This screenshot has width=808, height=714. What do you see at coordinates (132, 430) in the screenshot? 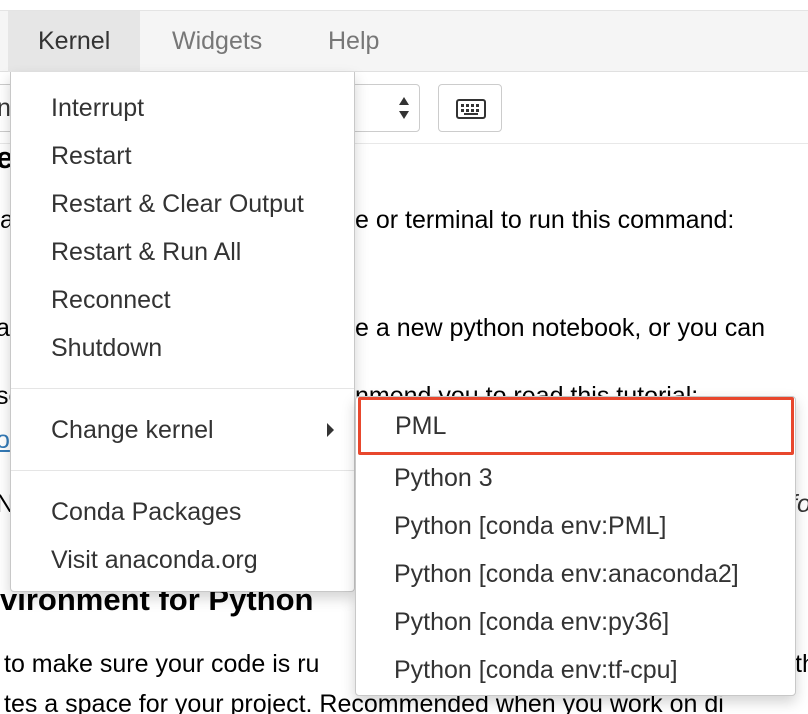
I see `menu-item-change-kernel-label: Change kernel` at bounding box center [132, 430].